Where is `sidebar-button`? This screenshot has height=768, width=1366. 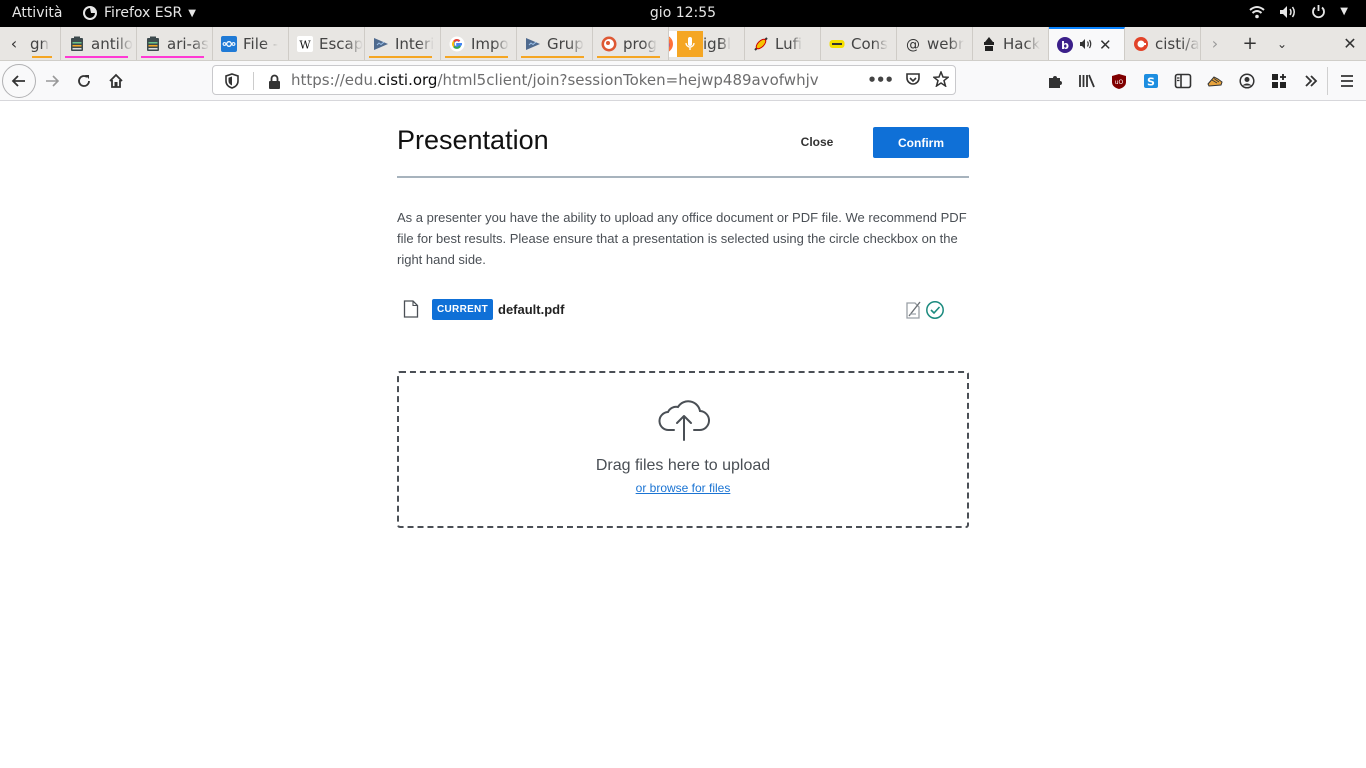
sidebar-button is located at coordinates (1183, 81).